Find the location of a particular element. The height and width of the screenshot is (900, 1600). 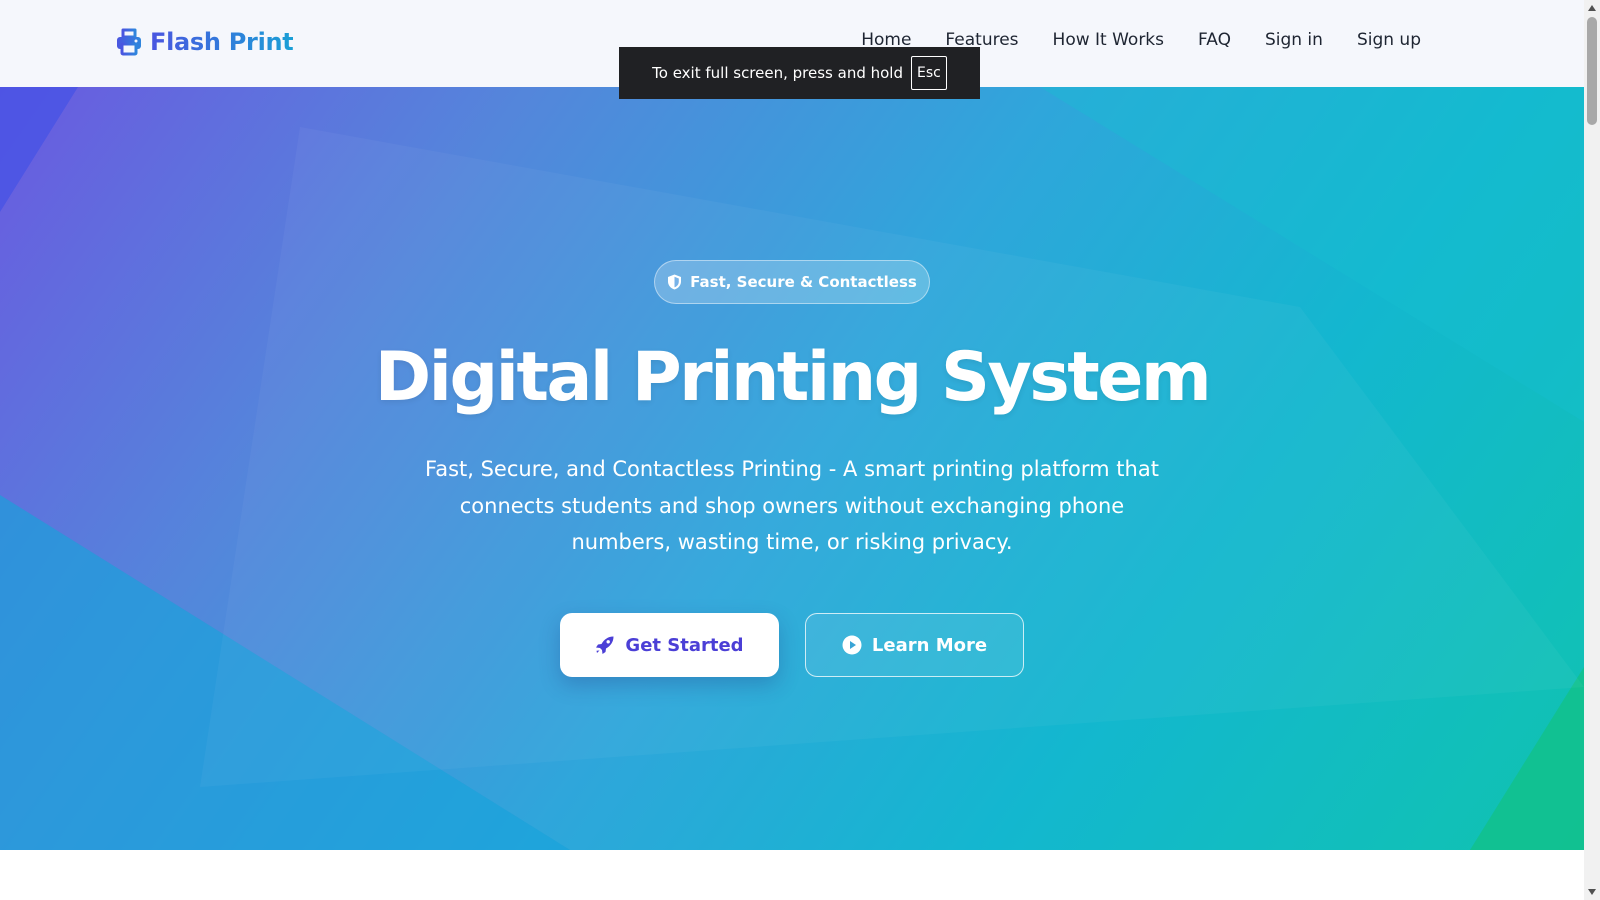

esc-key-hint: Esc is located at coordinates (929, 73).